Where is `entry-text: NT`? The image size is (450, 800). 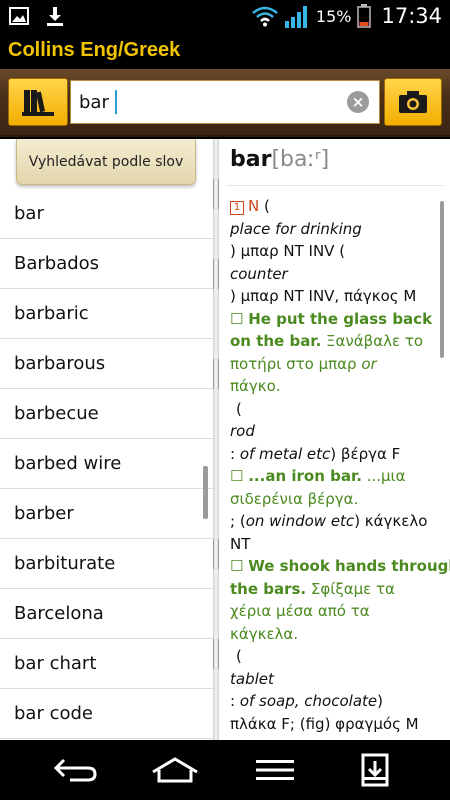 entry-text: NT is located at coordinates (240, 543).